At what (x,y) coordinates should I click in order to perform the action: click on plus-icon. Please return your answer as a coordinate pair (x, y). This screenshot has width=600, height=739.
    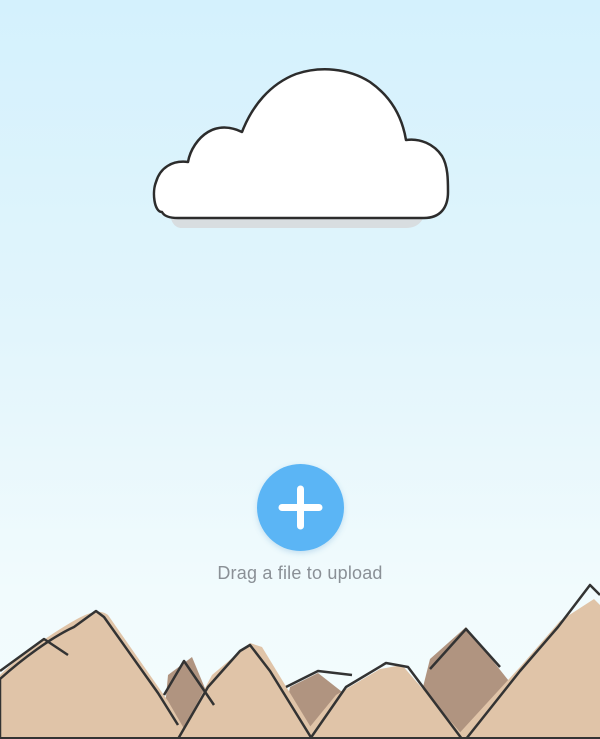
    Looking at the image, I should click on (300, 507).